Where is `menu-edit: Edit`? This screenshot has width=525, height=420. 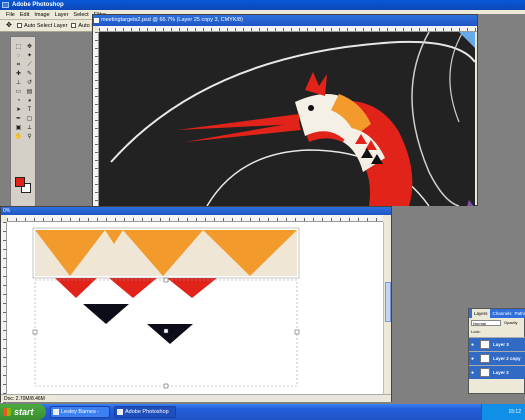 menu-edit: Edit is located at coordinates (24, 15).